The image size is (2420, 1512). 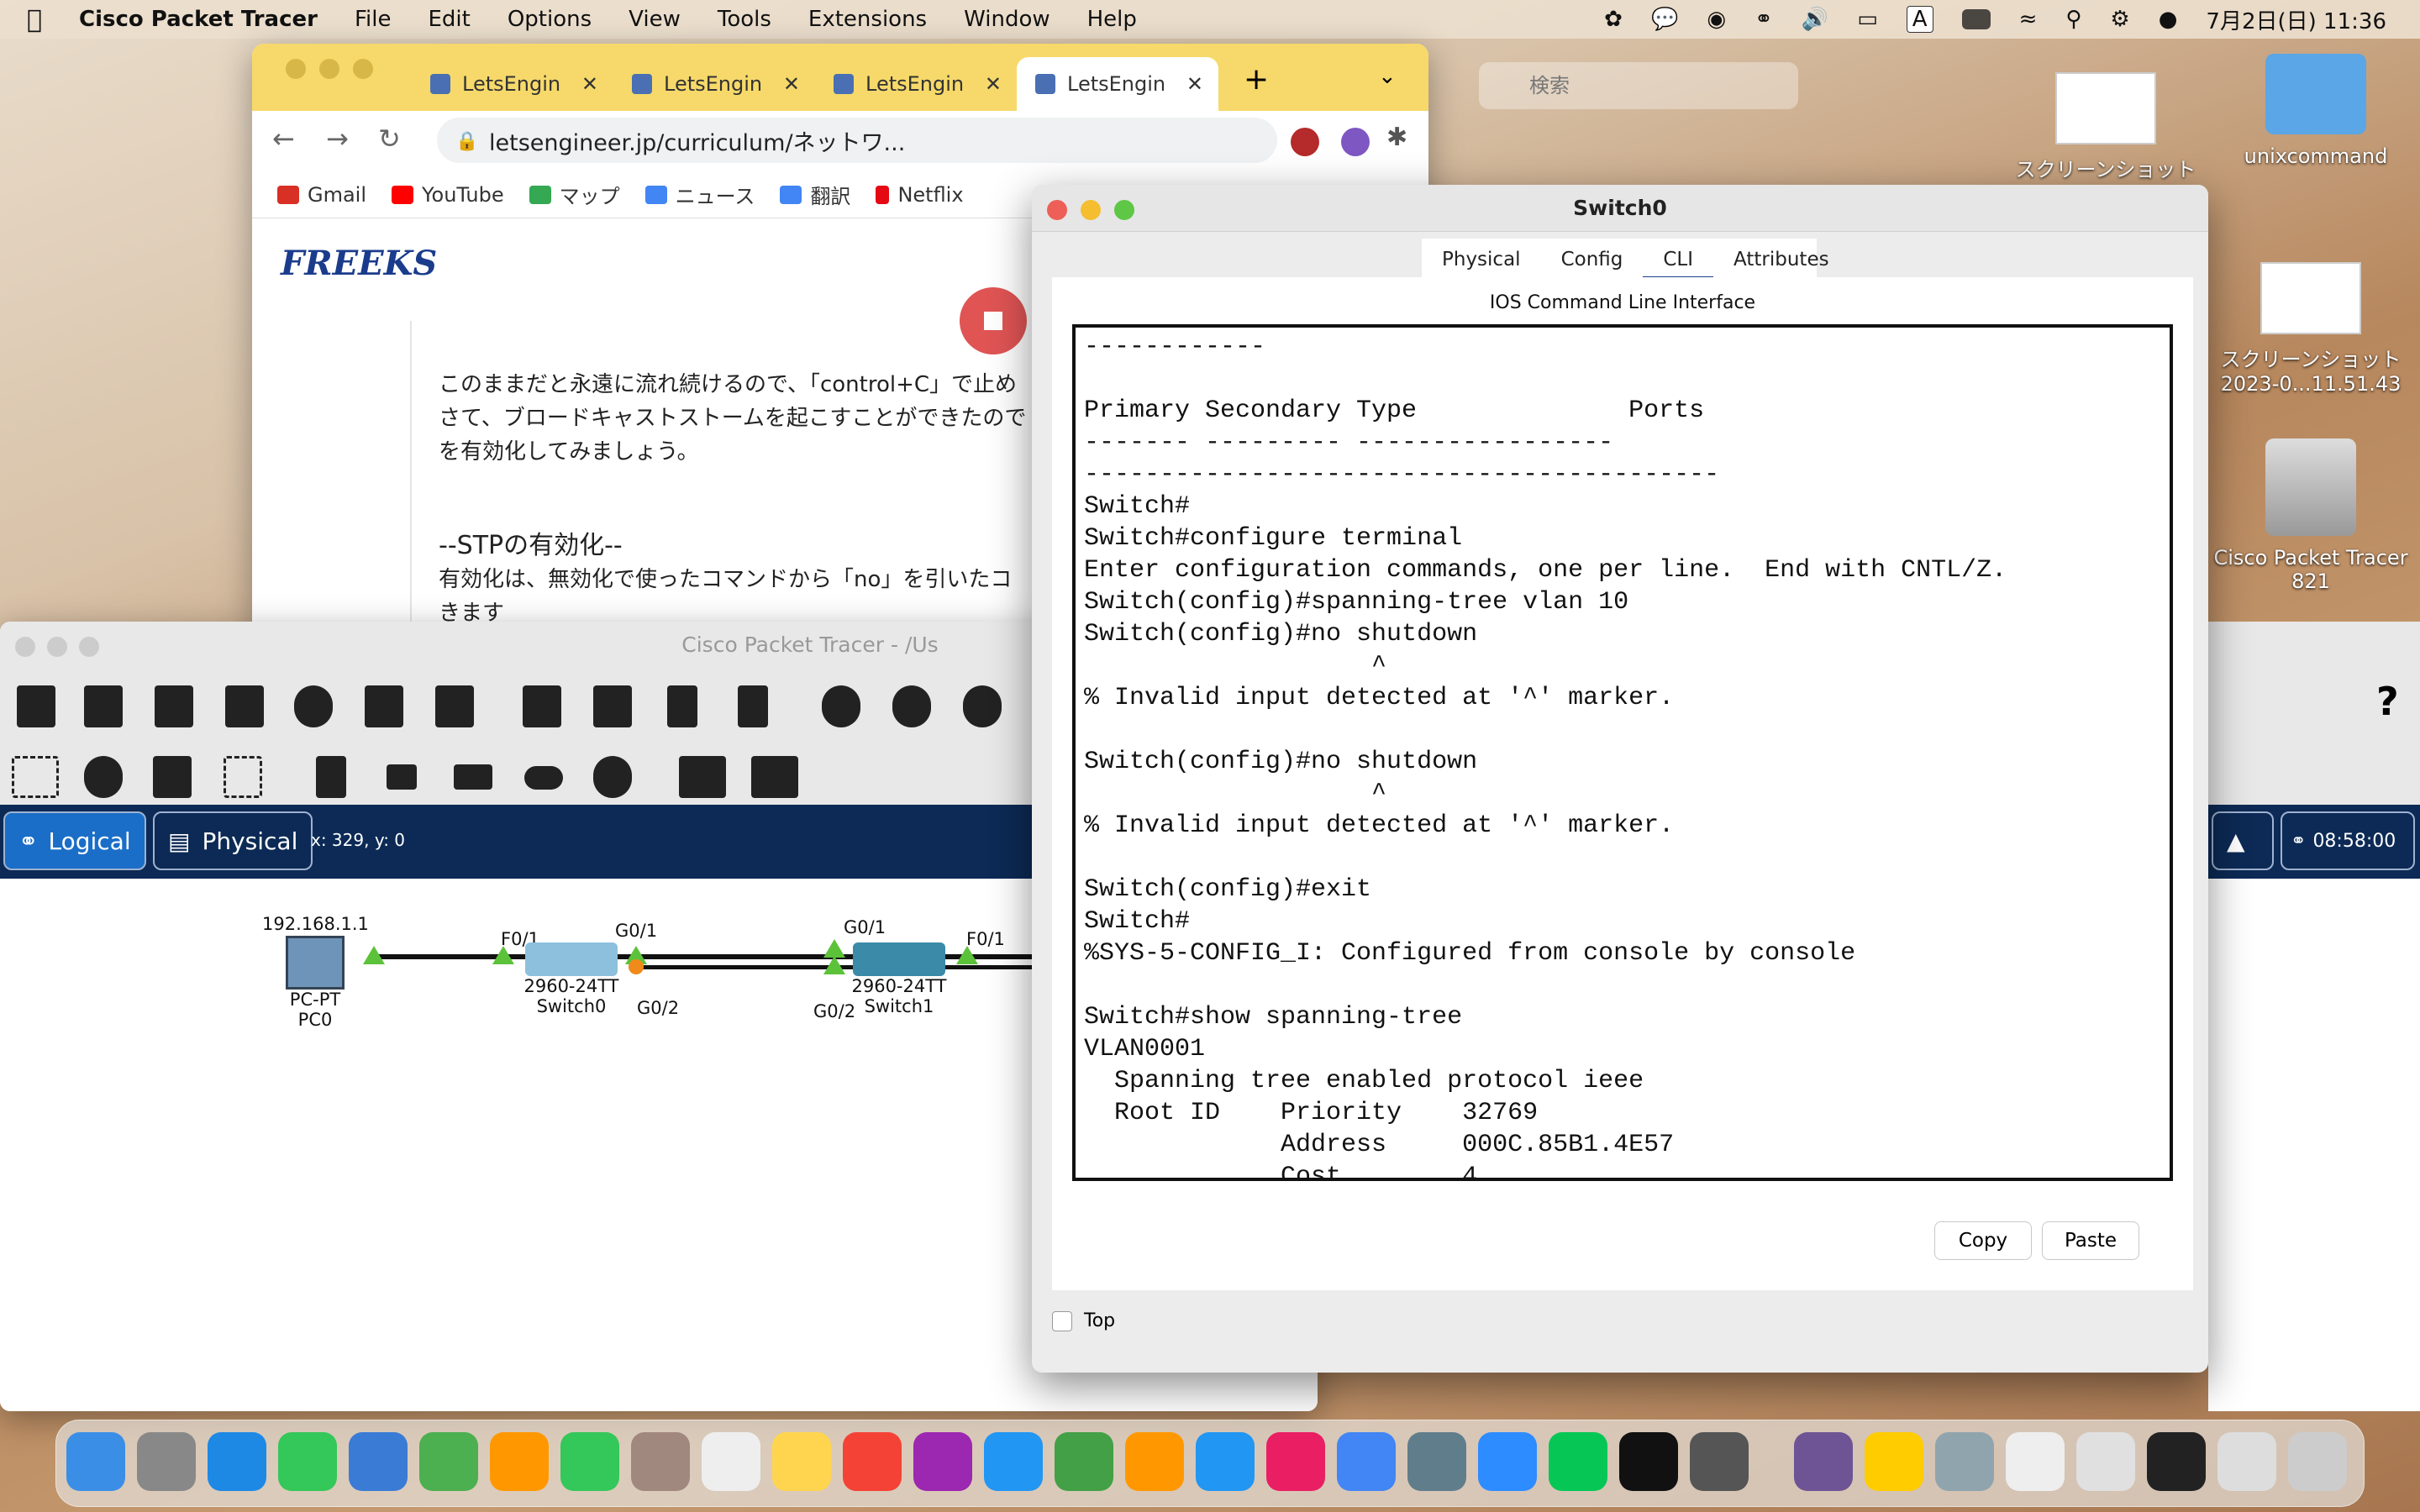 I want to click on select-icon, so click(x=35, y=777).